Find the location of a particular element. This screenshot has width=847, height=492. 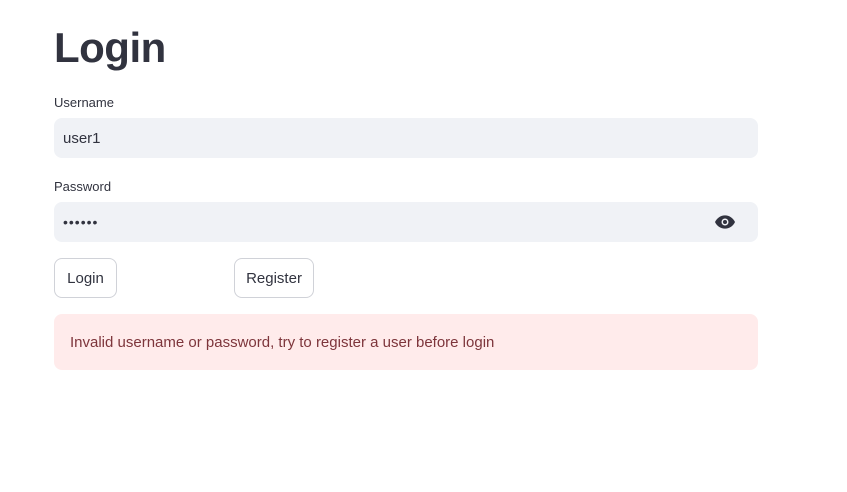

username-input is located at coordinates (406, 138).